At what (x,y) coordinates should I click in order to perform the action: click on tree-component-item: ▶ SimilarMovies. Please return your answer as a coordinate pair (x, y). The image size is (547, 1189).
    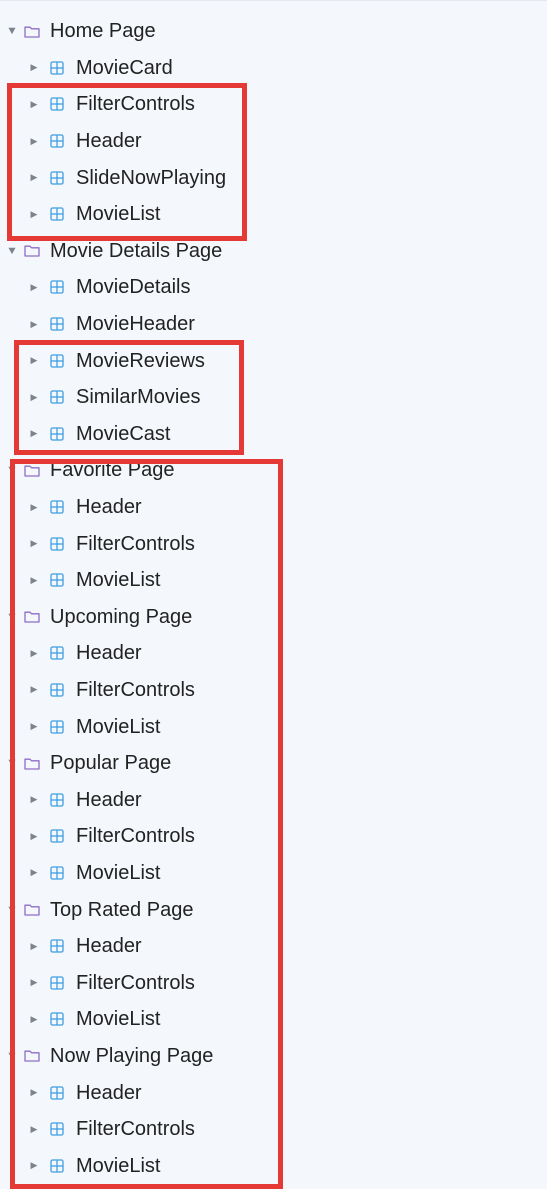
    Looking at the image, I should click on (273, 397).